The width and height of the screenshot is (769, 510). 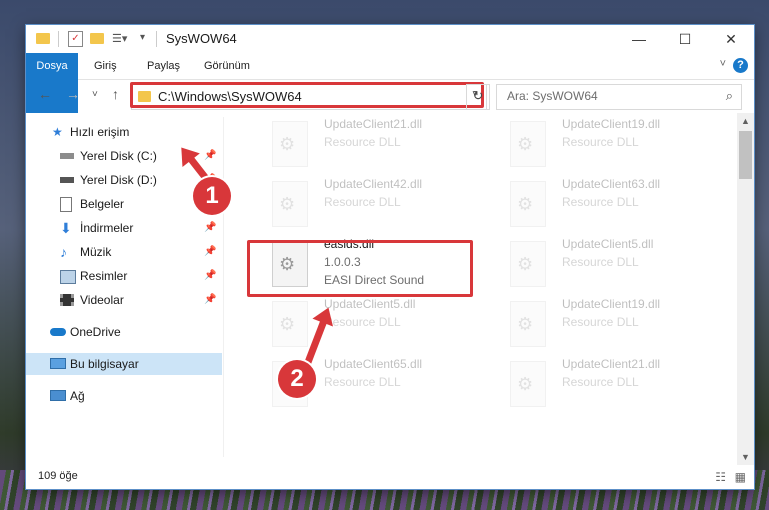 I want to click on search-icon: ⌕, so click(x=729, y=95).